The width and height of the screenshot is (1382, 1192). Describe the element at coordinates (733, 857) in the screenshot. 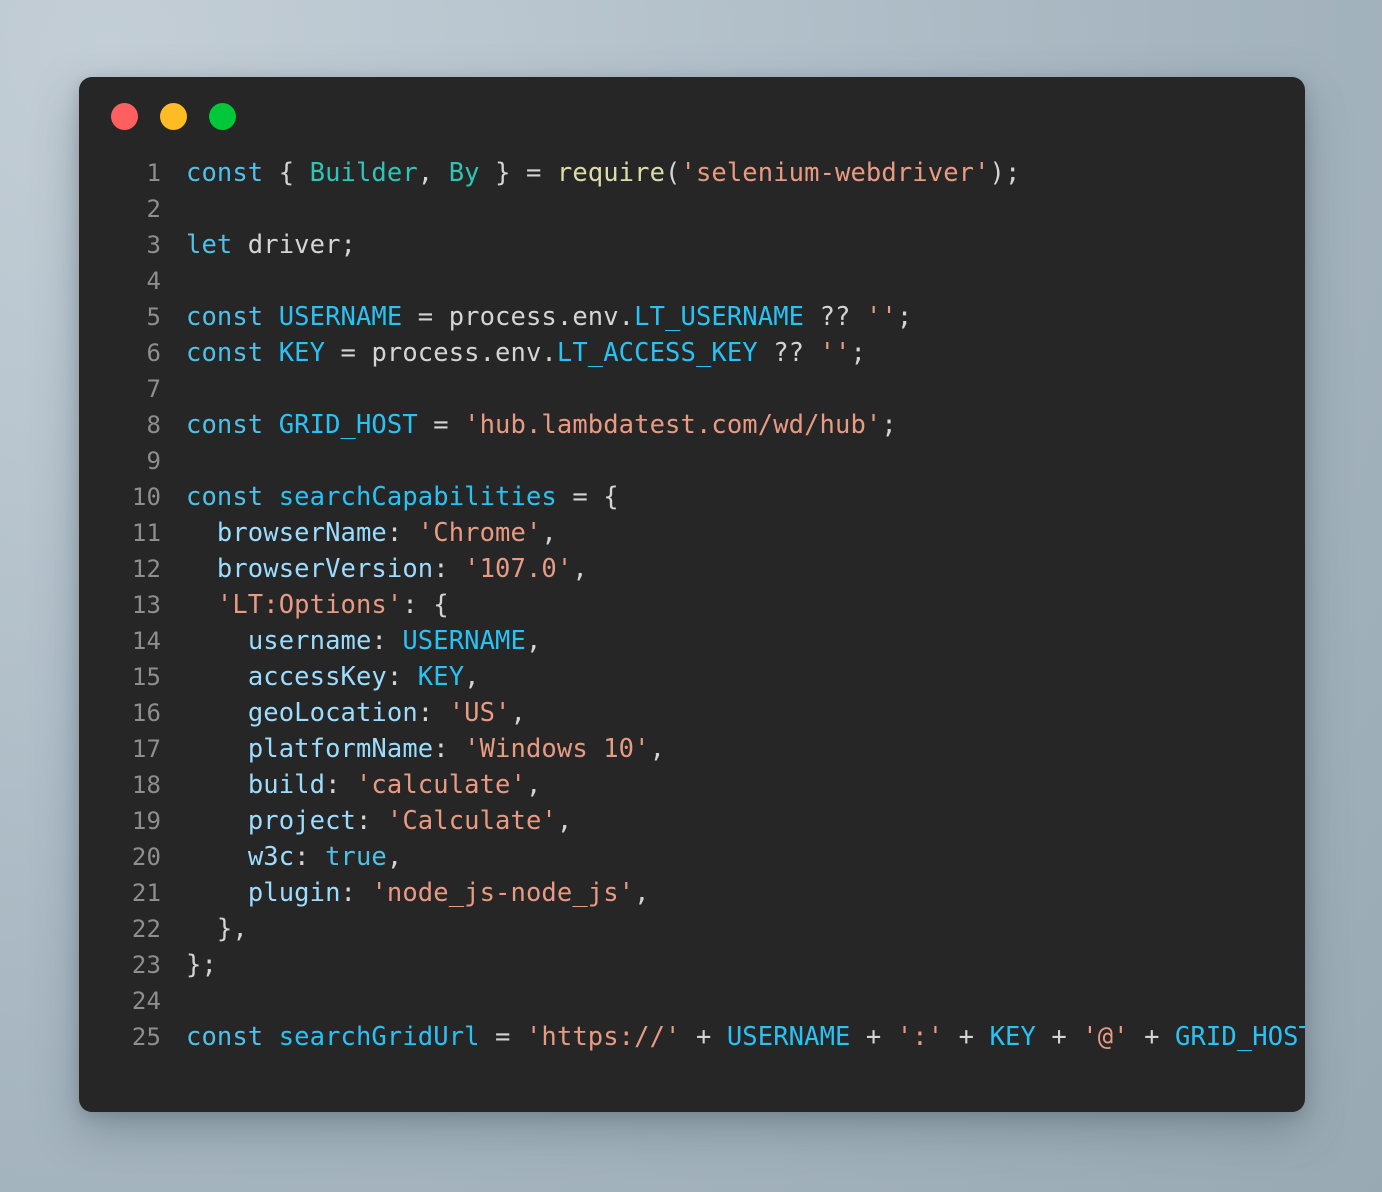

I see `code-line-text: w3c: true,` at that location.